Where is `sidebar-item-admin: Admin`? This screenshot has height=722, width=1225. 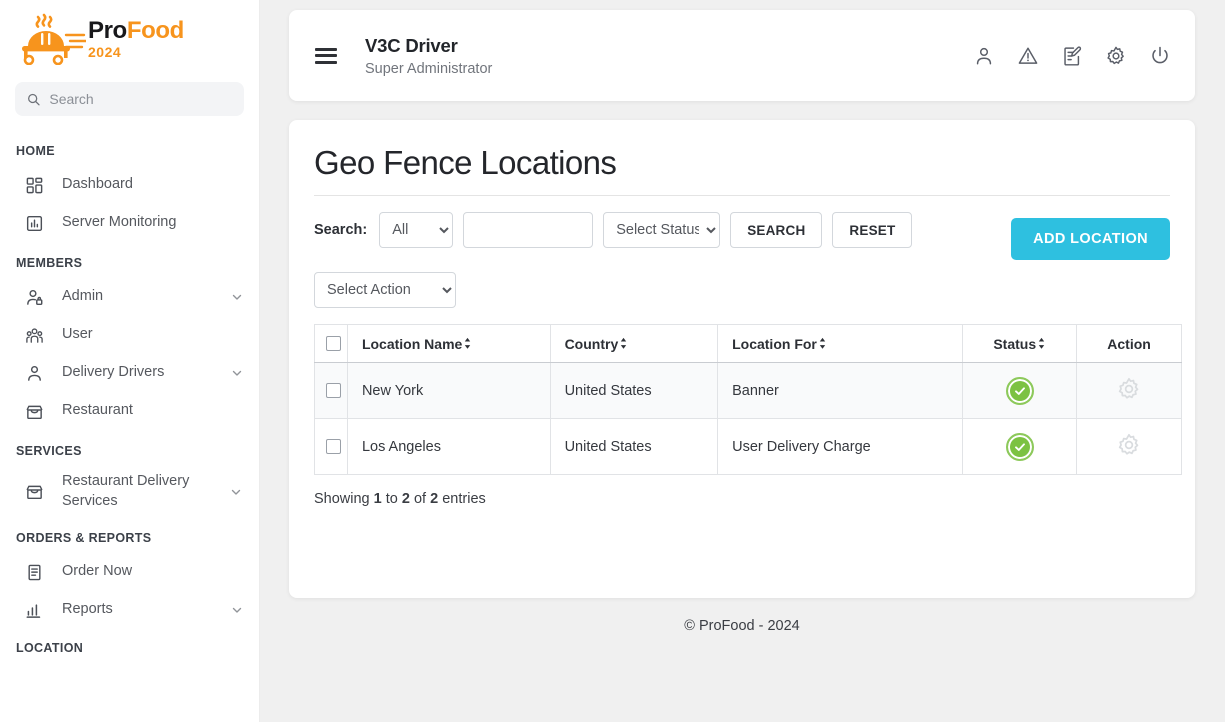 sidebar-item-admin: Admin is located at coordinates (129, 297).